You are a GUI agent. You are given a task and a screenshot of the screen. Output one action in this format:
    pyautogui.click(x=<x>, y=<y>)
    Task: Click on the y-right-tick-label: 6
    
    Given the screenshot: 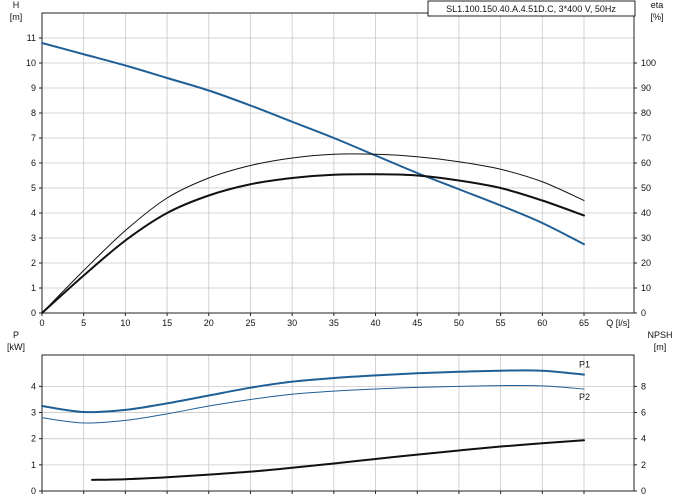 What is the action you would take?
    pyautogui.click(x=643, y=413)
    